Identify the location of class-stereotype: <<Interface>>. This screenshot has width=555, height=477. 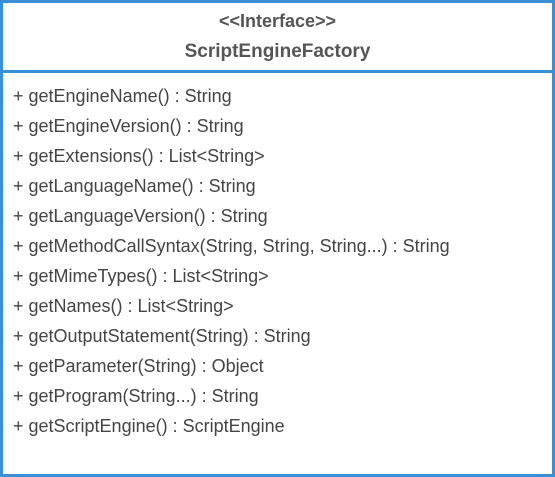
(277, 21).